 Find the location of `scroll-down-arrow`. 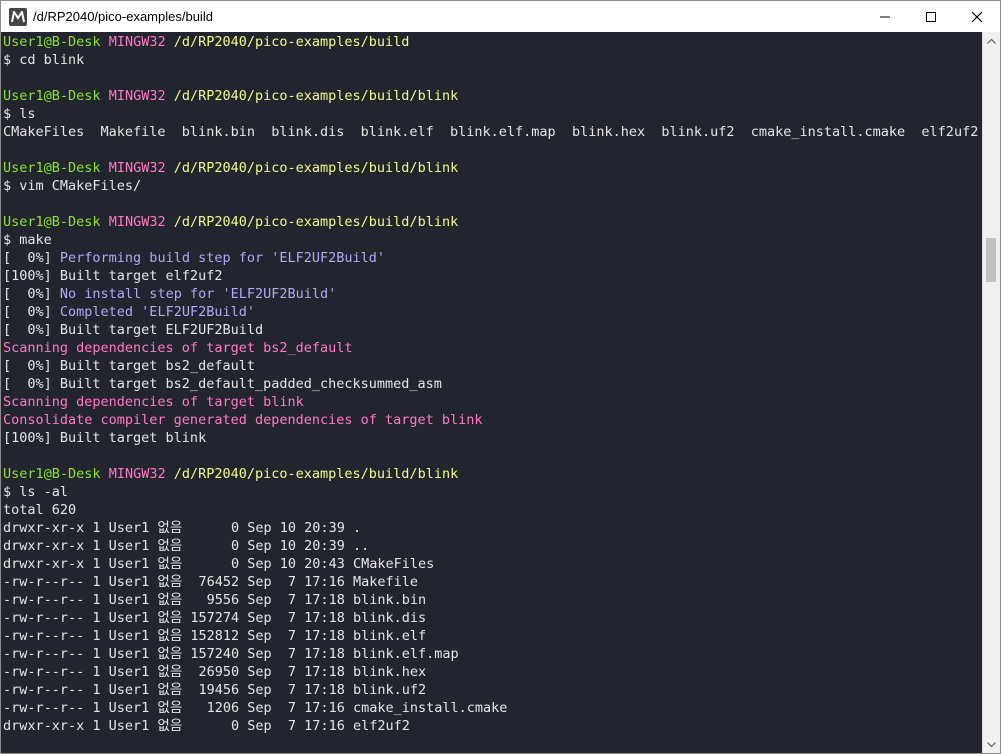

scroll-down-arrow is located at coordinates (991, 744).